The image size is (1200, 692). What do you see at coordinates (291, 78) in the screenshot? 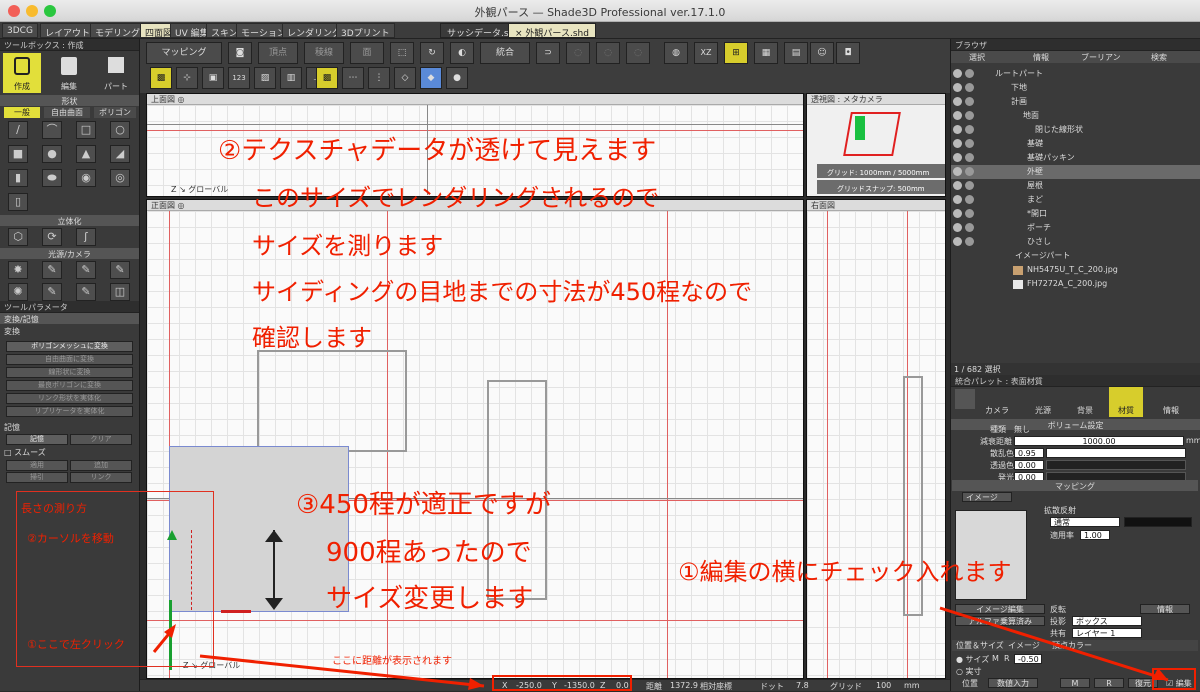
I see `measure-icon: ▥` at bounding box center [291, 78].